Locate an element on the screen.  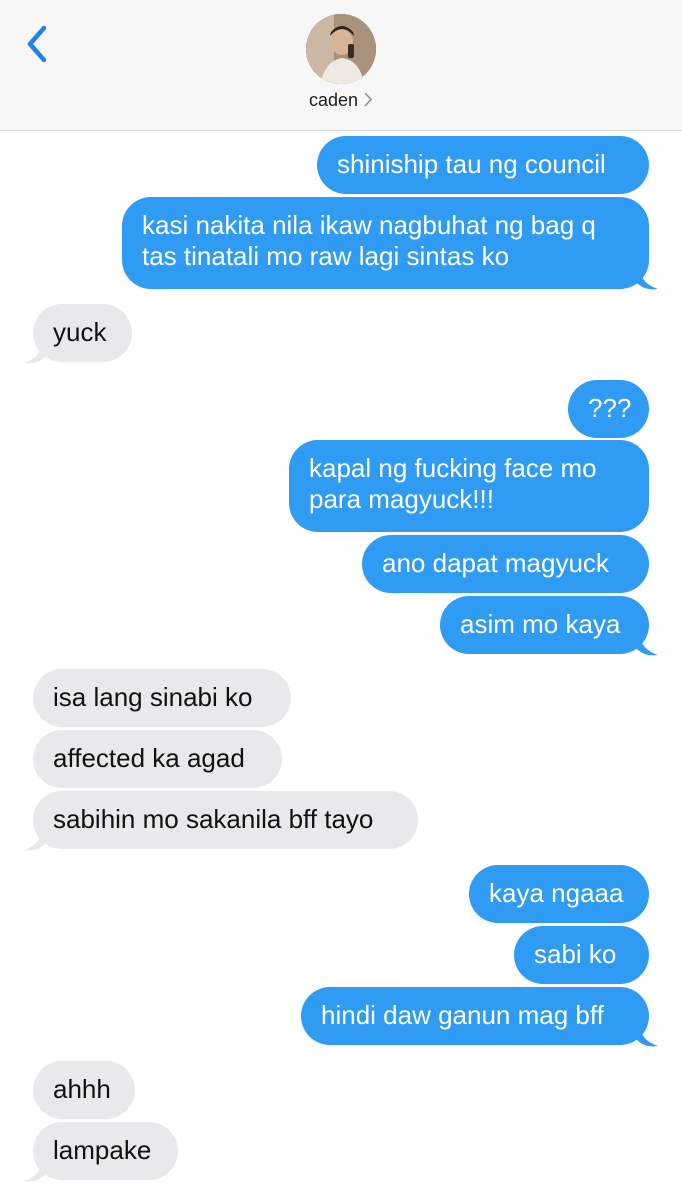
message-bubble-sent: sabi ko is located at coordinates (581, 955).